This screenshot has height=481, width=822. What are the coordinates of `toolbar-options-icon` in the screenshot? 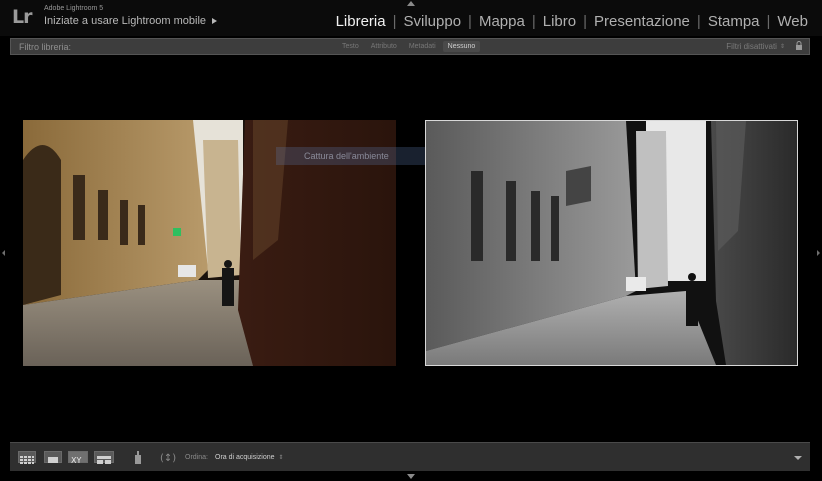 It's located at (798, 458).